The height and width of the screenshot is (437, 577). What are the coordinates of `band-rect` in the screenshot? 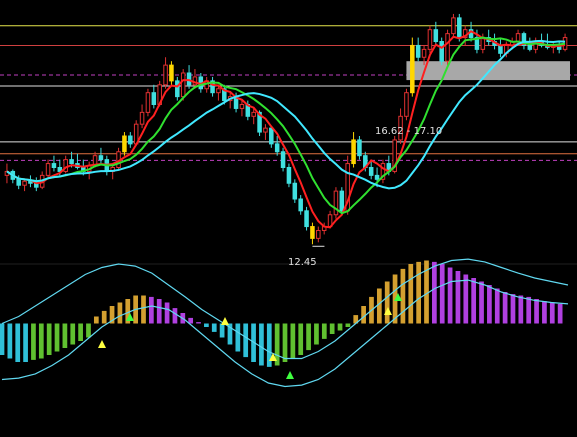 It's located at (488, 71).